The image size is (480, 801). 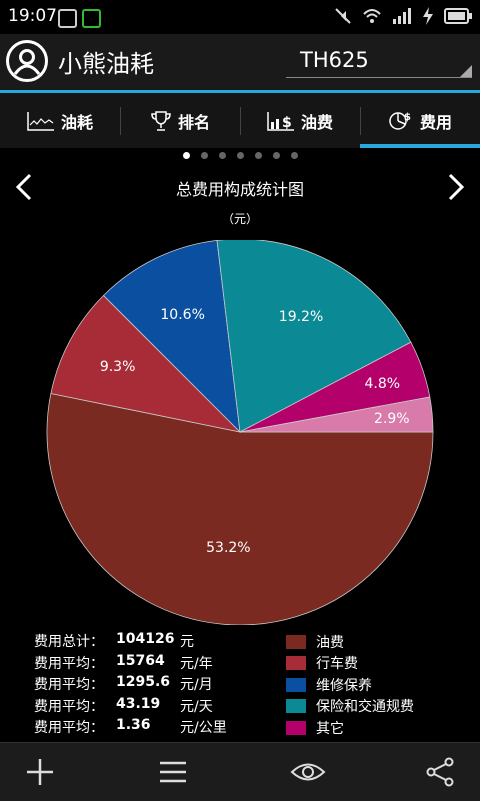 I want to click on summary-row: 费用平均： 43.19 元/天, so click(x=154, y=707).